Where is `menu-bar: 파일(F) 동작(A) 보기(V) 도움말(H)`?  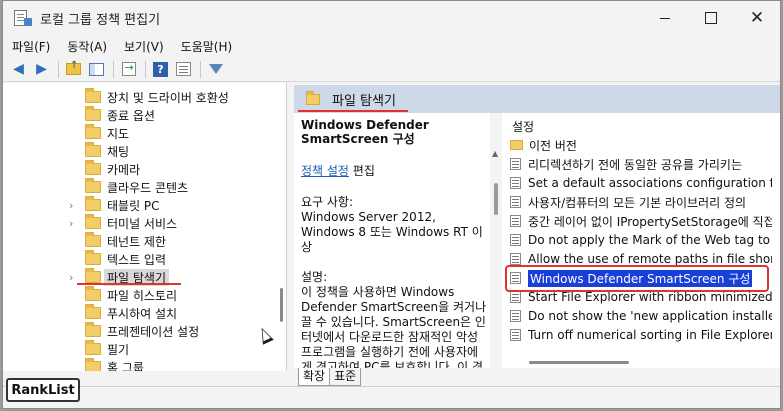
menu-bar: 파일(F) 동작(A) 보기(V) 도움말(H) is located at coordinates (391, 46).